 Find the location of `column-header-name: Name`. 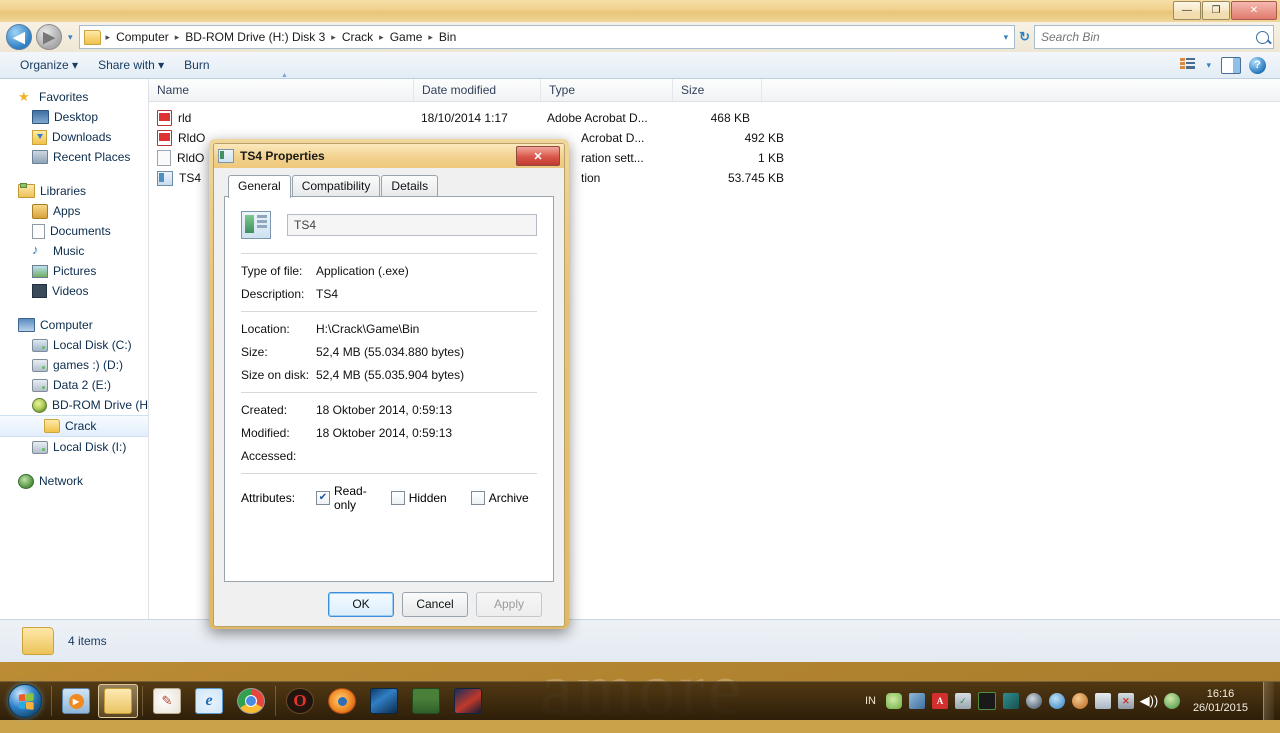

column-header-name: Name is located at coordinates (281, 86).